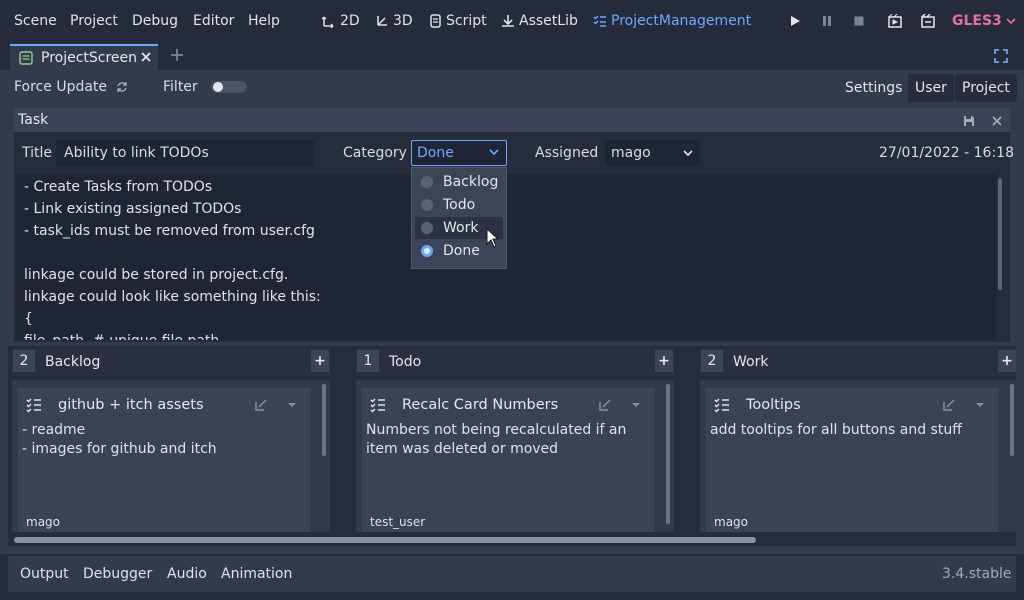 This screenshot has height=600, width=1024. I want to click on mouse-cursor-icon, so click(493, 238).